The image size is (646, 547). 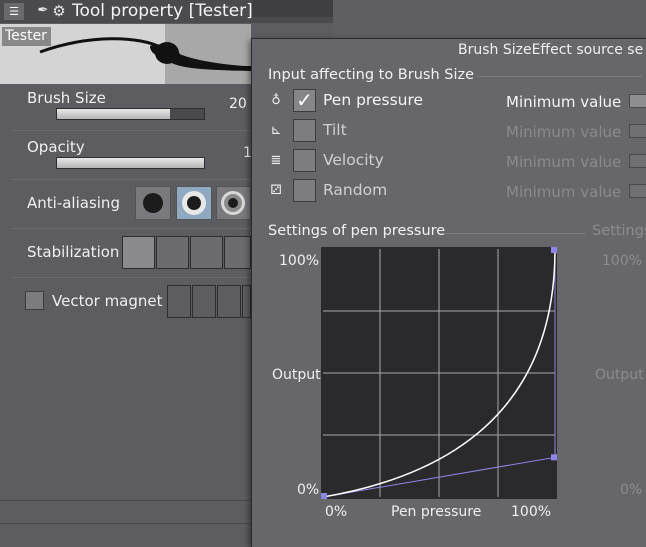 I want to click on graph-y-mid-label: Output, so click(x=296, y=375).